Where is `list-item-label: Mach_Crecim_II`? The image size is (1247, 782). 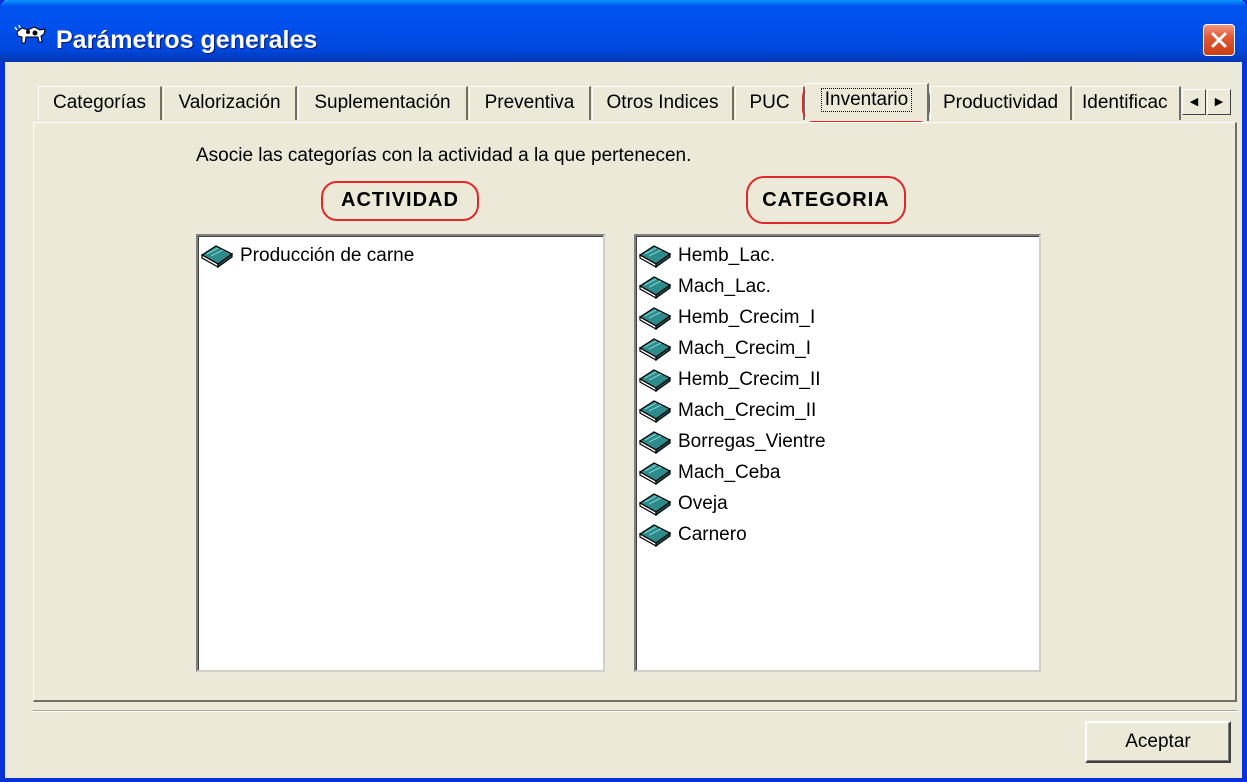
list-item-label: Mach_Crecim_II is located at coordinates (747, 410).